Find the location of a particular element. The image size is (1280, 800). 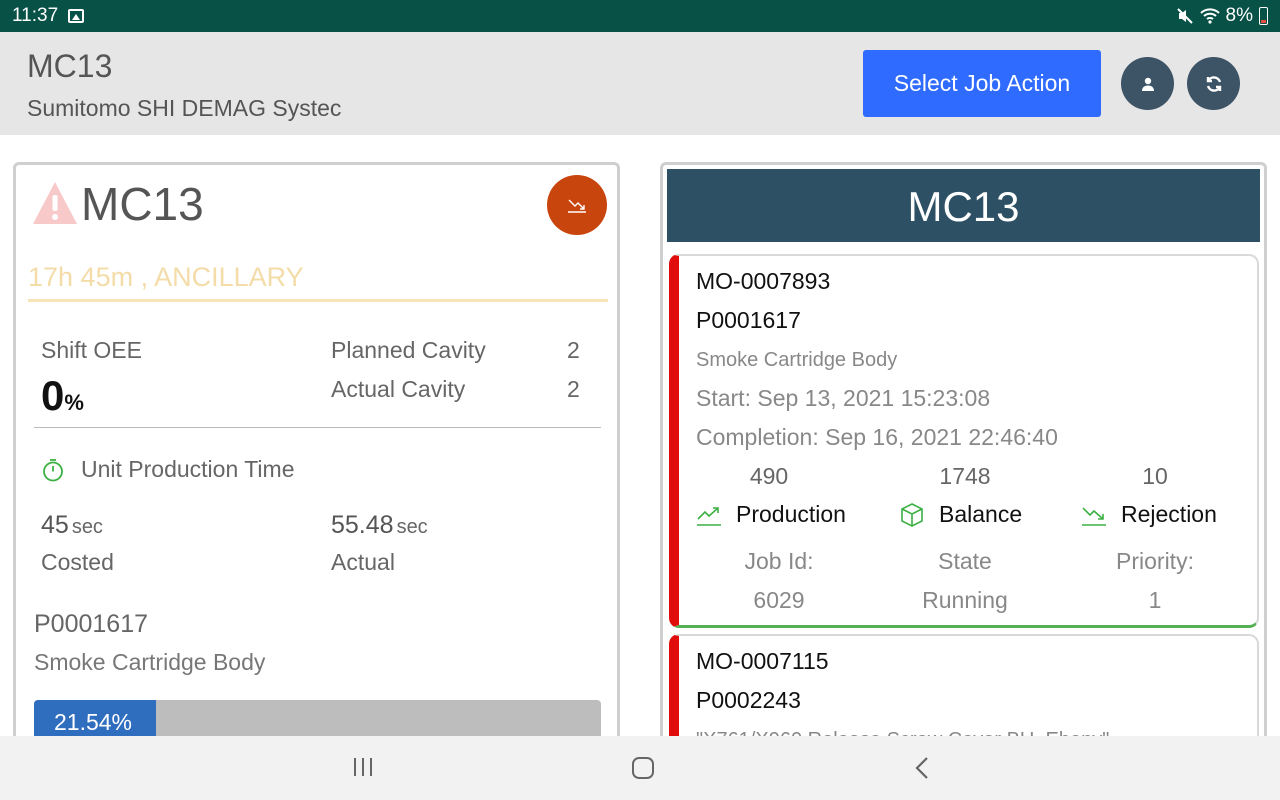

back-button is located at coordinates (922, 768).